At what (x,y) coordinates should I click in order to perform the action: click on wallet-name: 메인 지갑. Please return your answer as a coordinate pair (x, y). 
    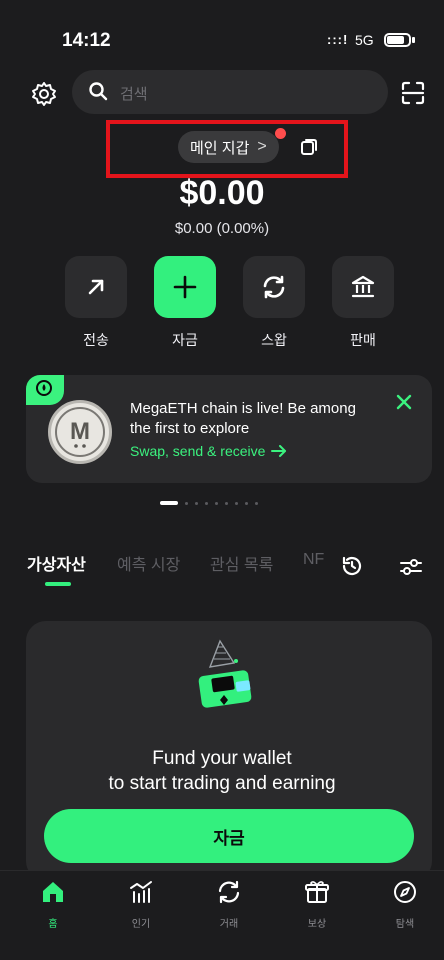
    Looking at the image, I should click on (220, 148).